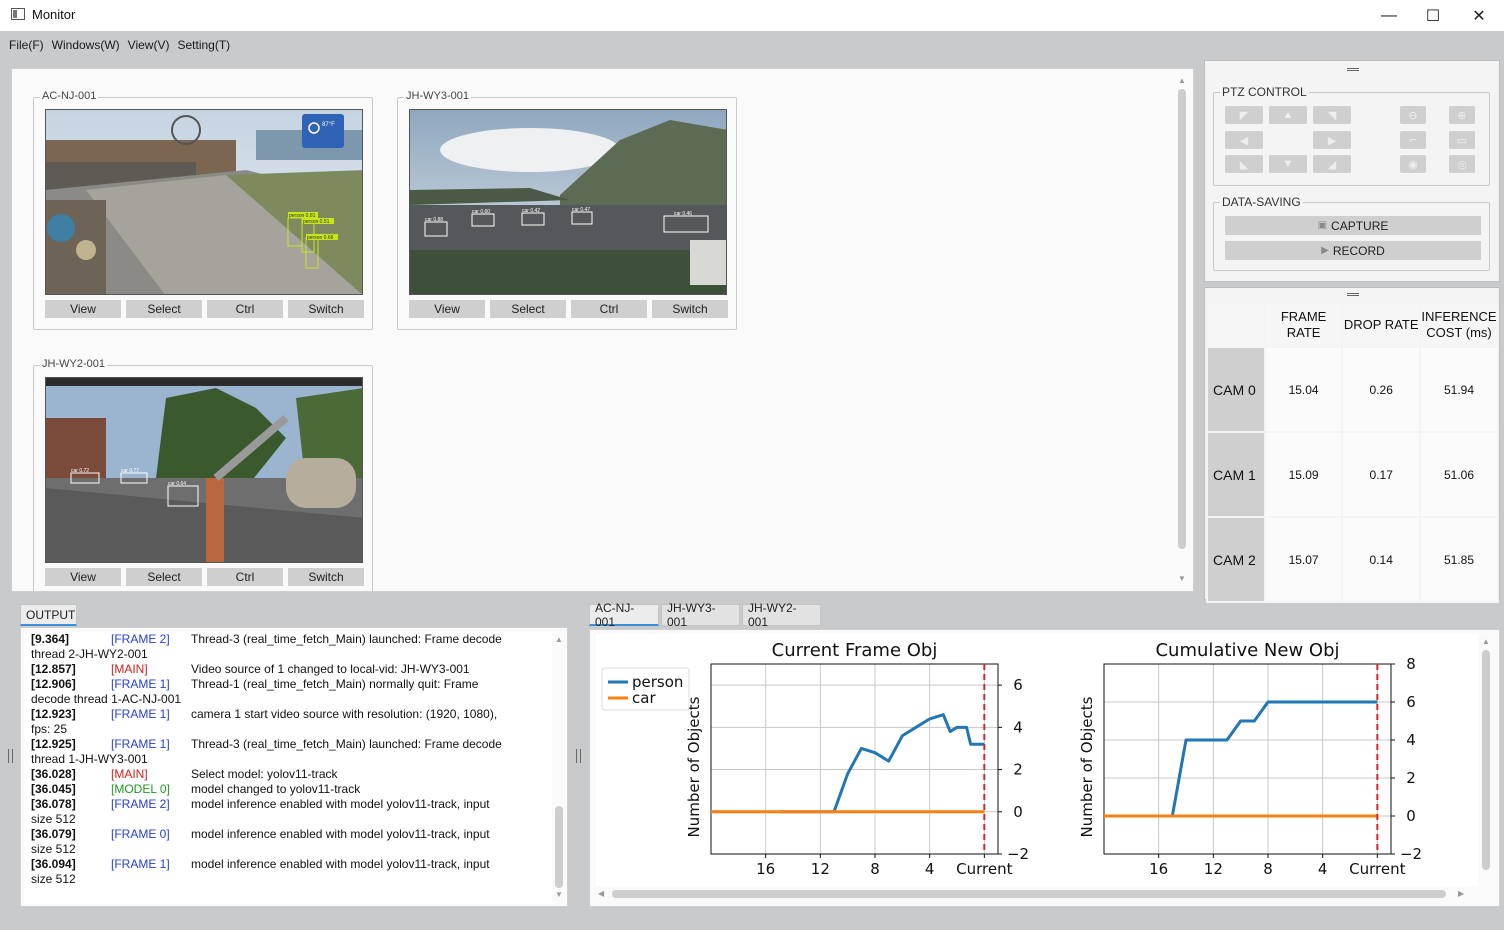  Describe the element at coordinates (1462, 115) in the screenshot. I see `zoom-in-icon: ⊕` at that location.